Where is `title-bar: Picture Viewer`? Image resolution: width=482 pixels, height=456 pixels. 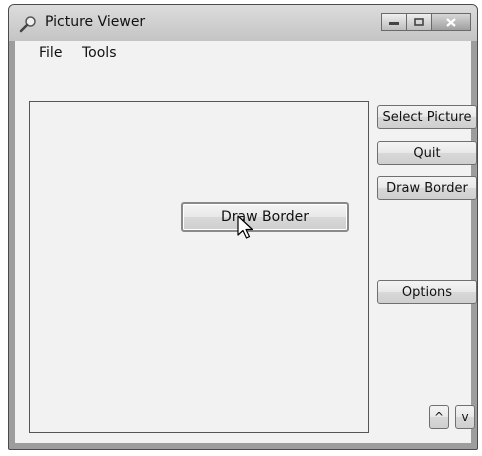
title-bar: Picture Viewer is located at coordinates (243, 23).